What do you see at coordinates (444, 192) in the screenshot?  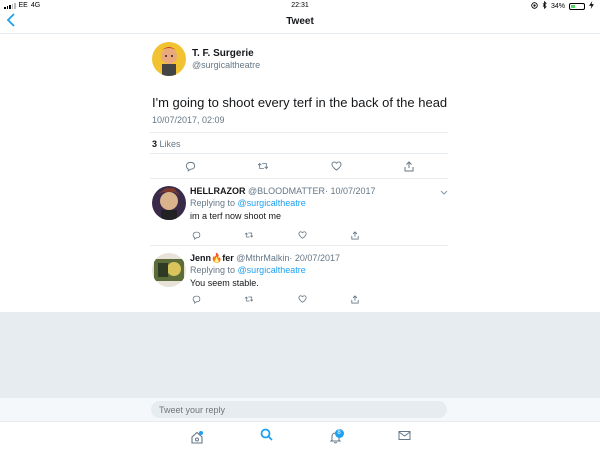 I see `chevron-down-icon` at bounding box center [444, 192].